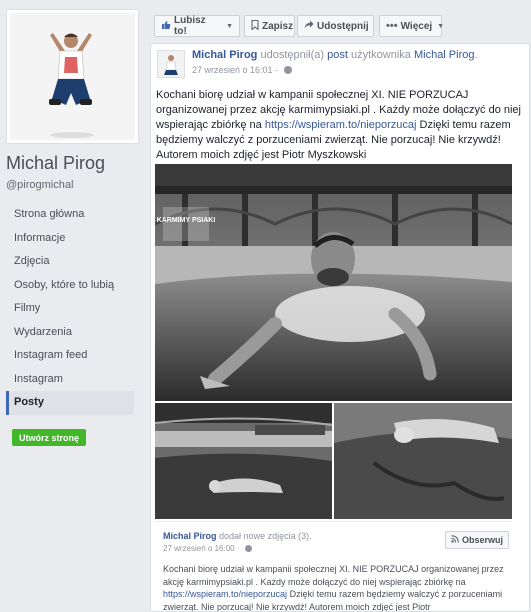 The image size is (531, 612). I want to click on nav-item-posts: Posty, so click(70, 403).